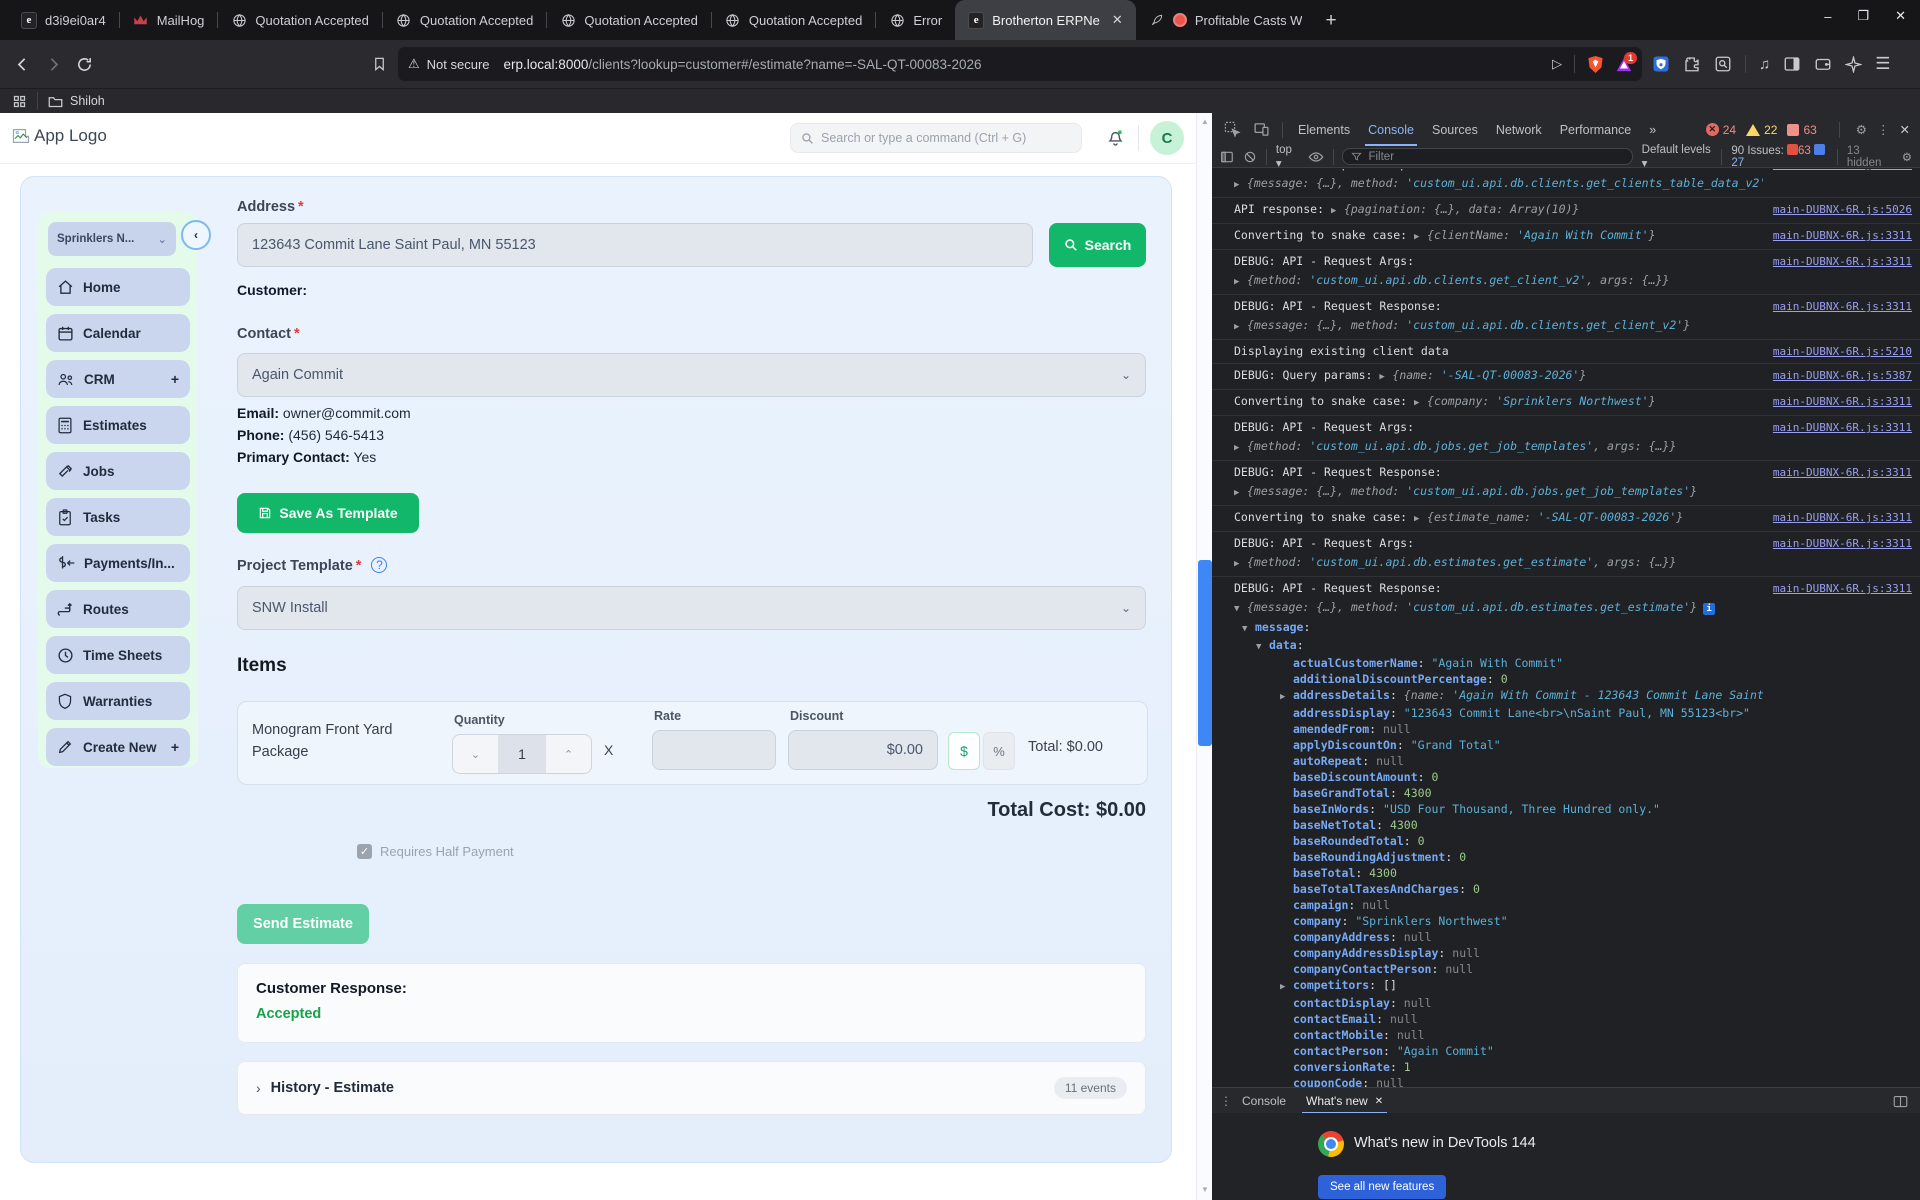 The width and height of the screenshot is (1920, 1200). What do you see at coordinates (1761, 130) in the screenshot?
I see `warning-count: 22` at bounding box center [1761, 130].